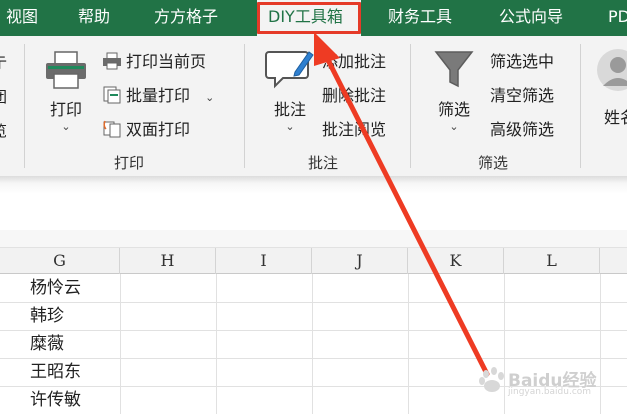 The width and height of the screenshot is (627, 414). Describe the element at coordinates (552, 382) in the screenshot. I see `baidu-watermark: Baidu经验 jingyan.baidu.com` at that location.